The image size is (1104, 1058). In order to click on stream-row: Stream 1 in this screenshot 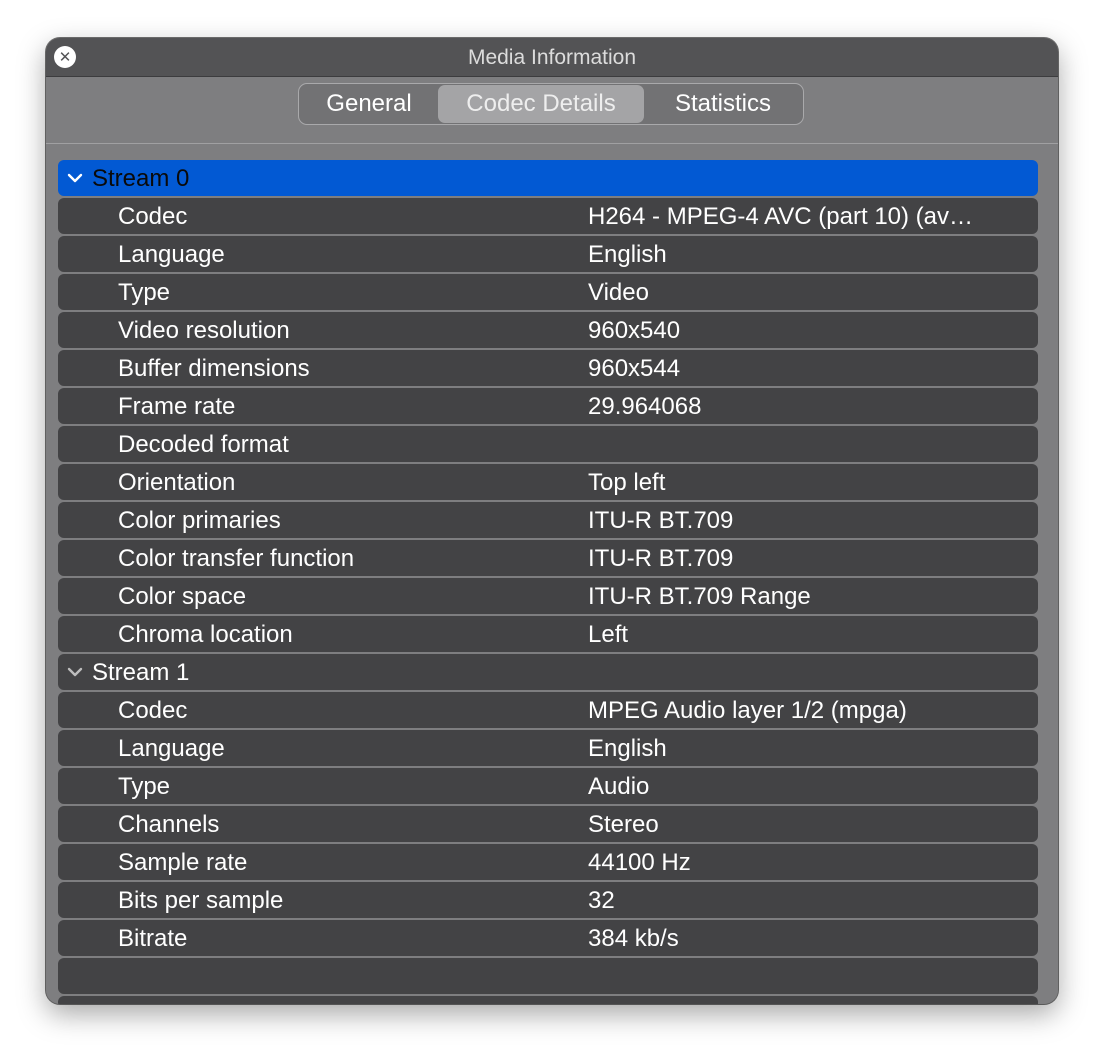, I will do `click(548, 672)`.